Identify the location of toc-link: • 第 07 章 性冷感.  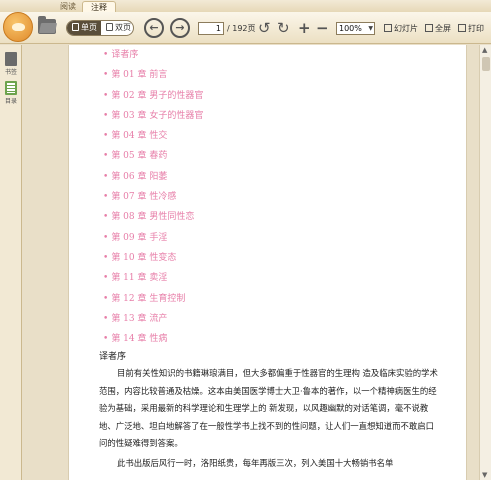
(153, 199).